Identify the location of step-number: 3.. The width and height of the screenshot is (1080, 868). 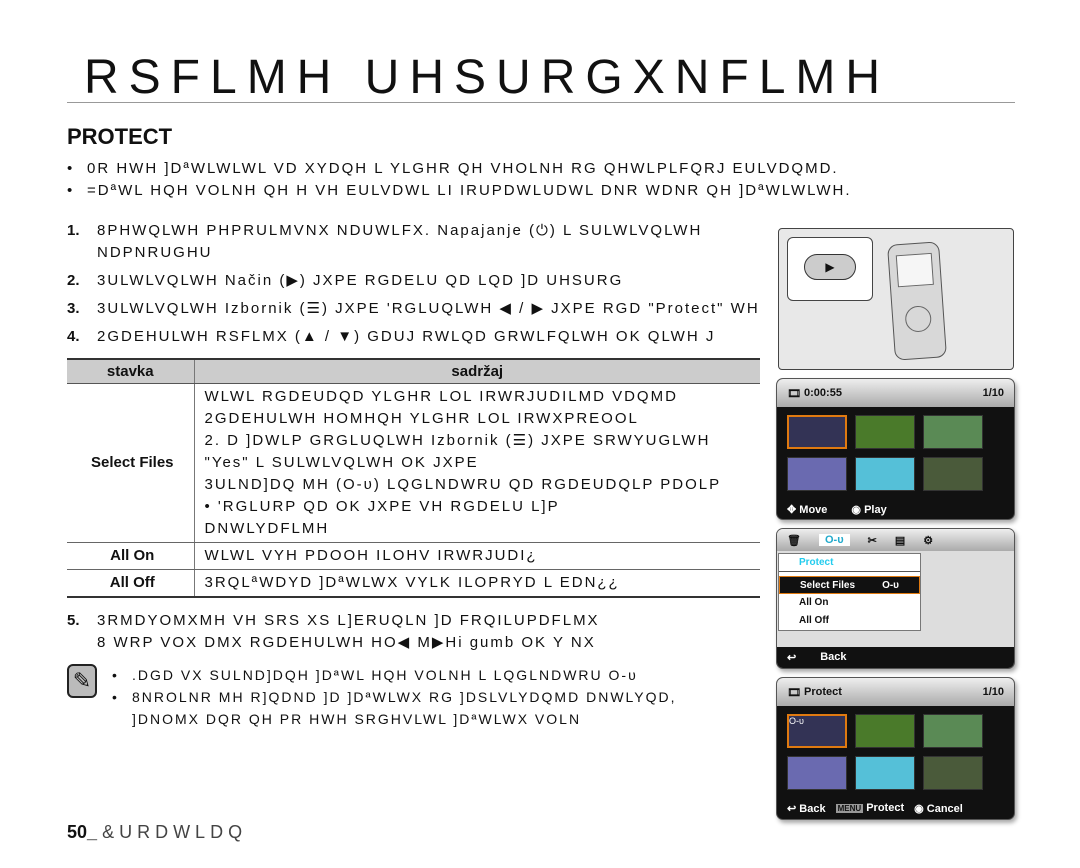
(73, 308).